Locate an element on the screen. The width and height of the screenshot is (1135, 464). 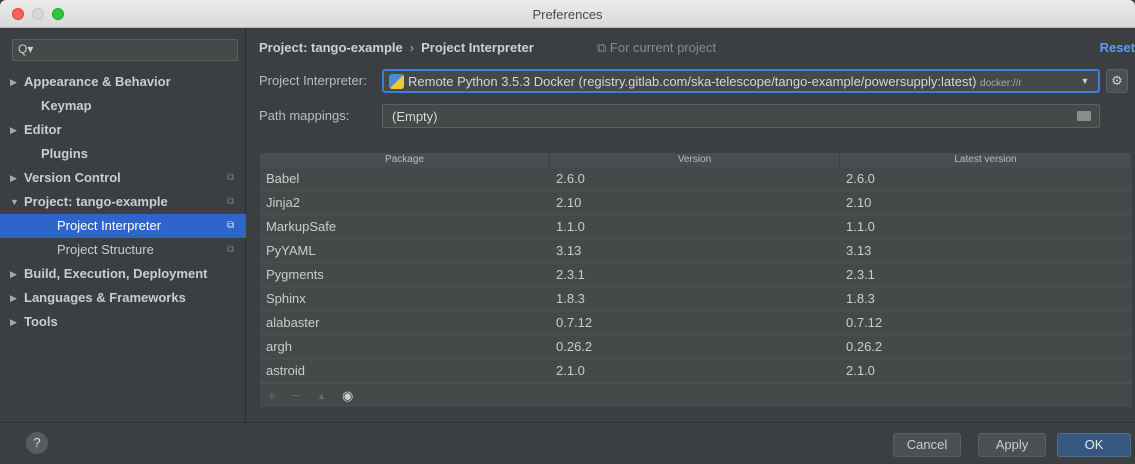
sidebar-item: ▶ Version Control ⧉ is located at coordinates (123, 178).